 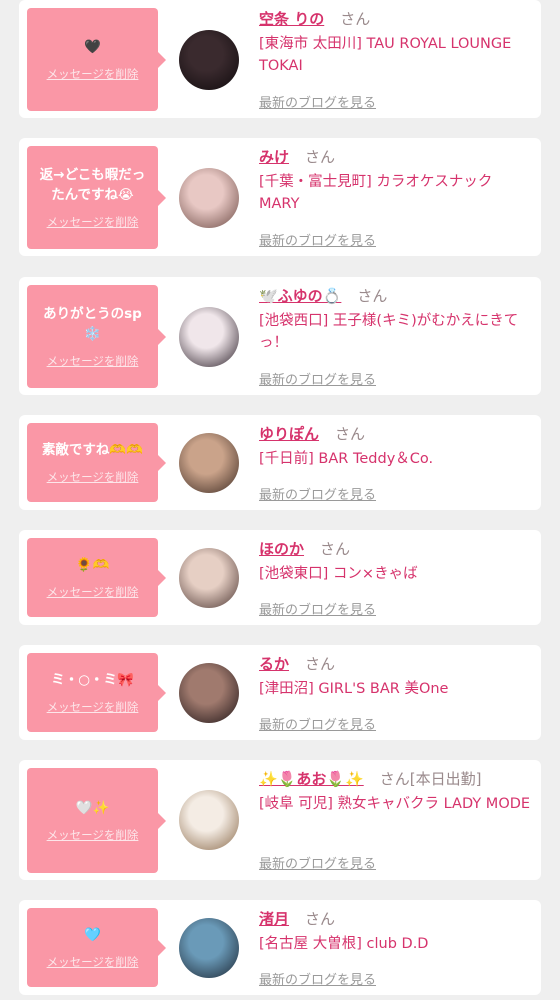 What do you see at coordinates (397, 676) in the screenshot?
I see `cast-info: るか さん [津田沼] GIRL'S BAR 美One` at bounding box center [397, 676].